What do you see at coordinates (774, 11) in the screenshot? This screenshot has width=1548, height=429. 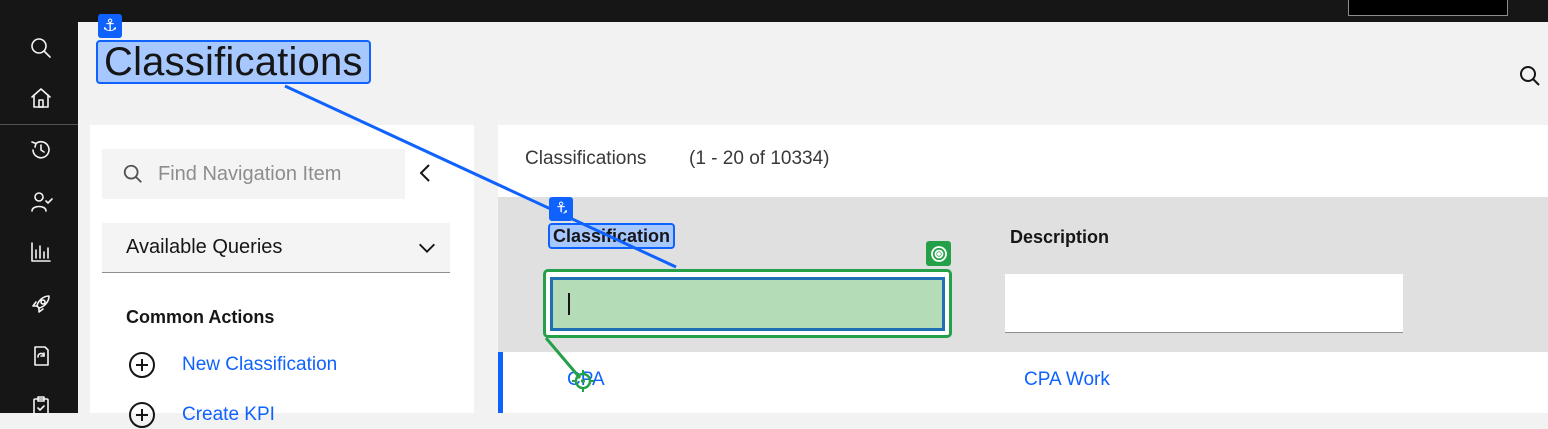 I see `top-bar` at bounding box center [774, 11].